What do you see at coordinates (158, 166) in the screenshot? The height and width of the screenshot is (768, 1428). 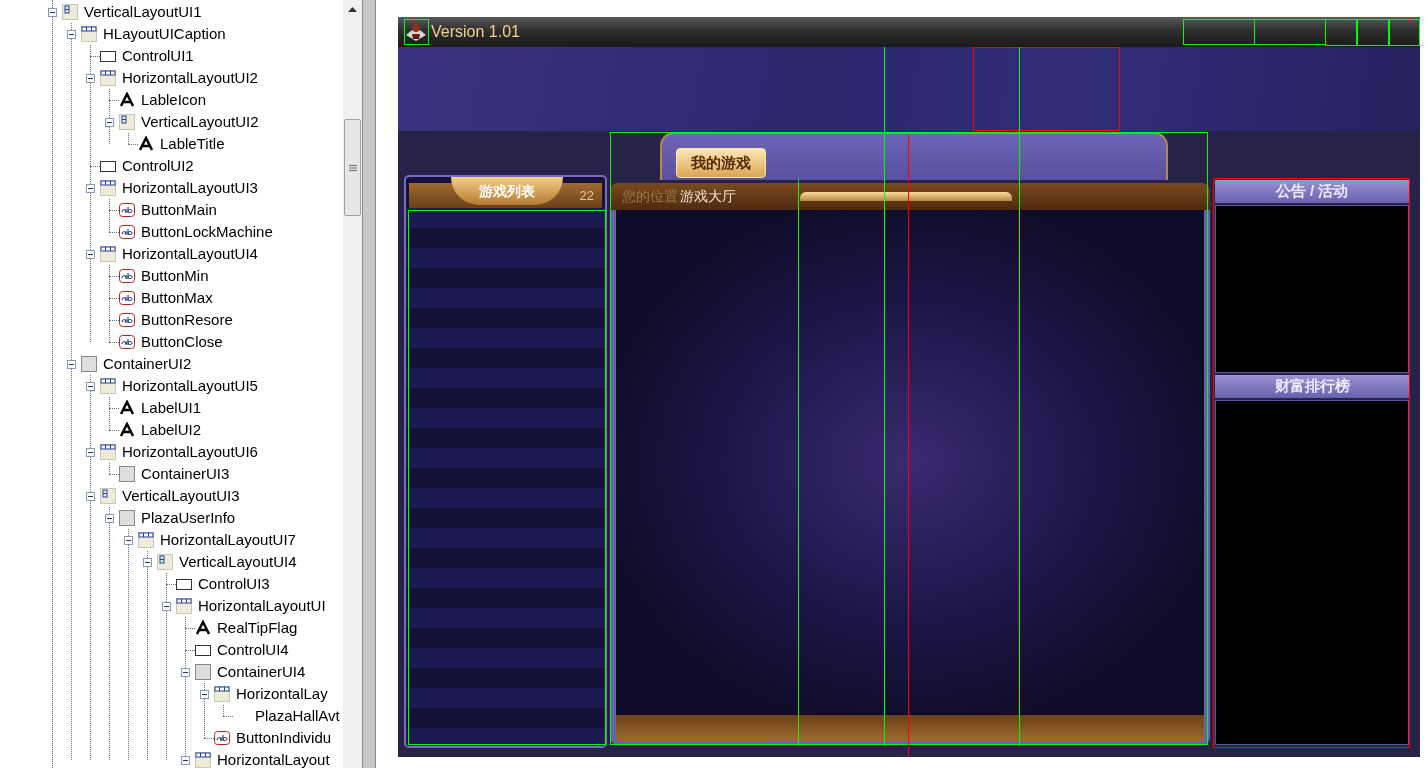 I see `tree-item-label: ControlUI2` at bounding box center [158, 166].